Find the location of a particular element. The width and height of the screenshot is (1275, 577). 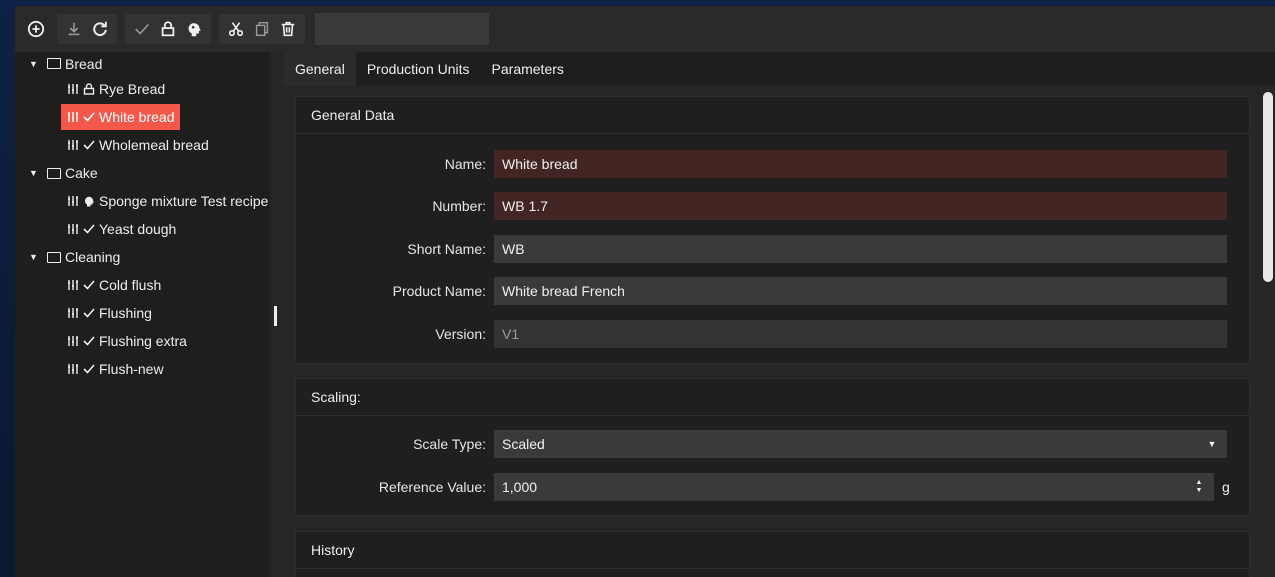

field-row-reference-value: Reference Value: 1,000 ▲ ▼ g is located at coordinates (773, 487).